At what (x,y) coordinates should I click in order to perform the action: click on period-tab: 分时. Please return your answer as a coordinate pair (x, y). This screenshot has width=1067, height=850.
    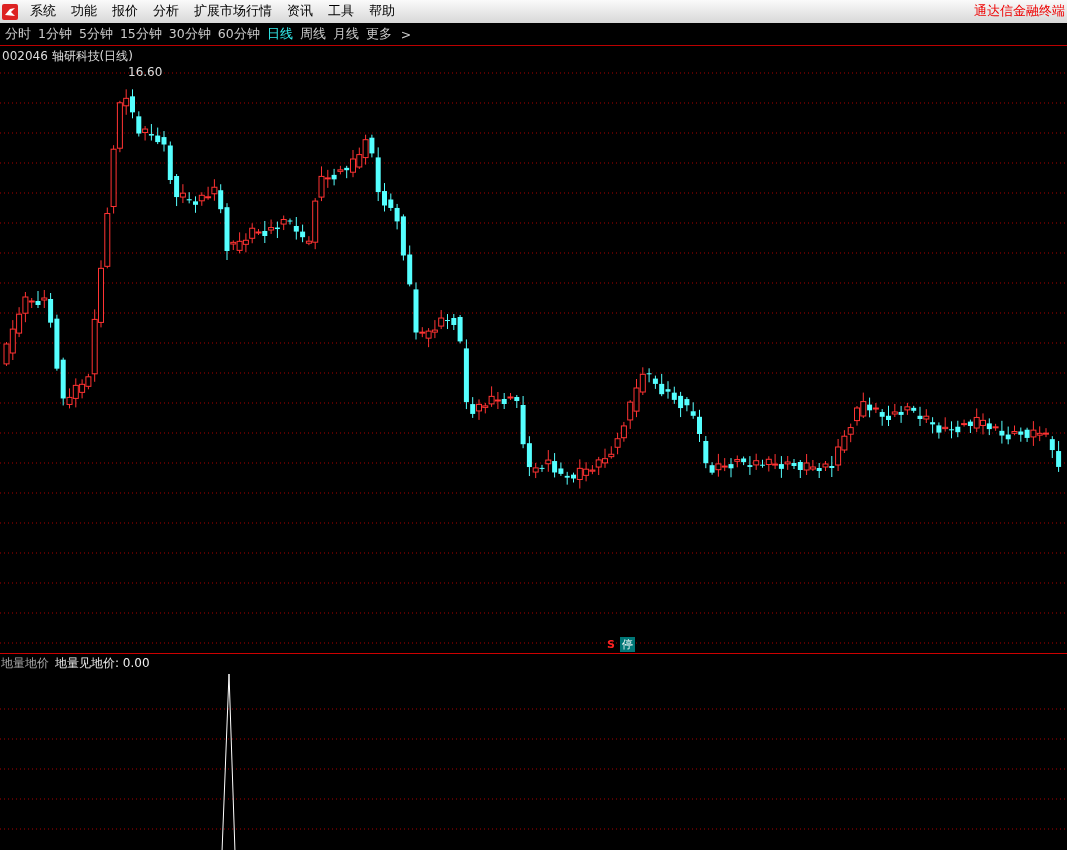
    Looking at the image, I should click on (18, 34).